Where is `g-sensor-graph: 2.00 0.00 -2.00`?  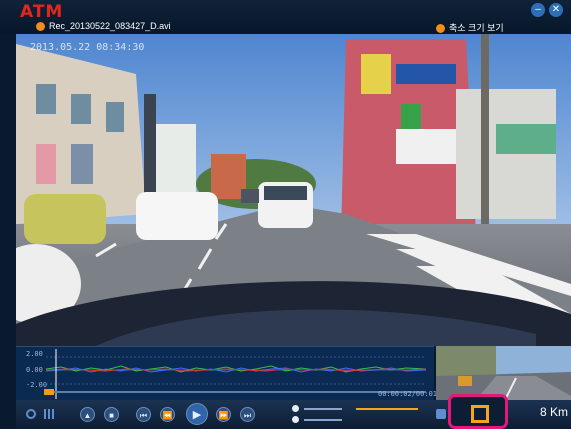 g-sensor-graph: 2.00 0.00 -2.00 is located at coordinates (225, 373).